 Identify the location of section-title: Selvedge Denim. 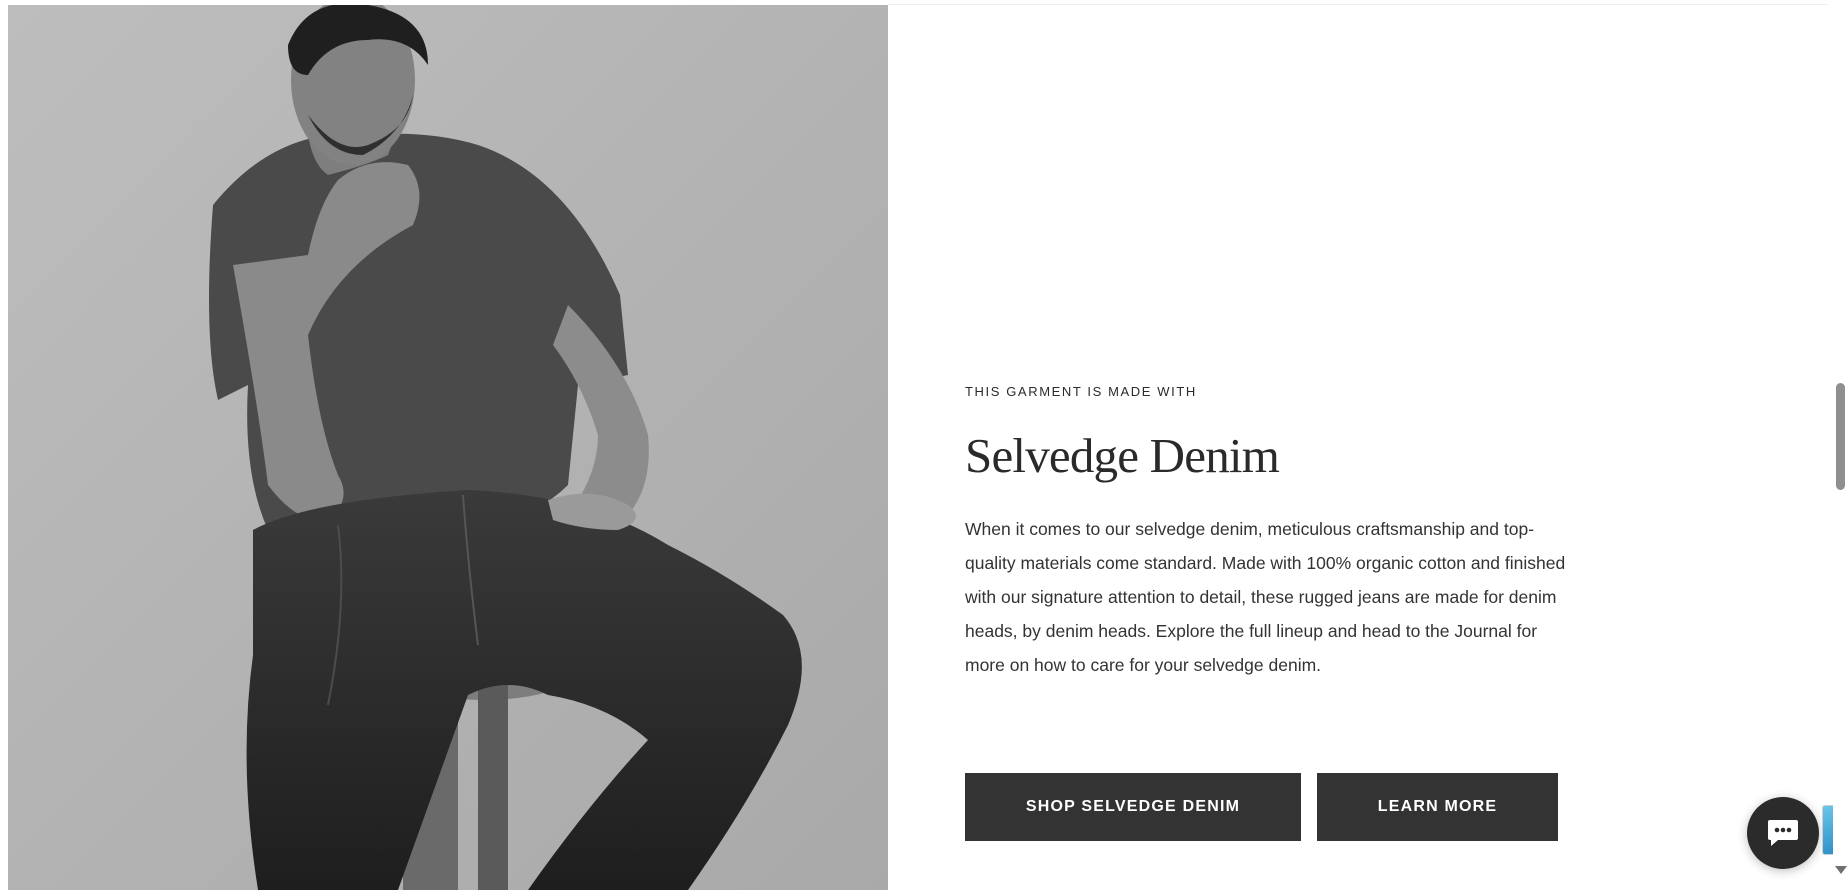
(1122, 455).